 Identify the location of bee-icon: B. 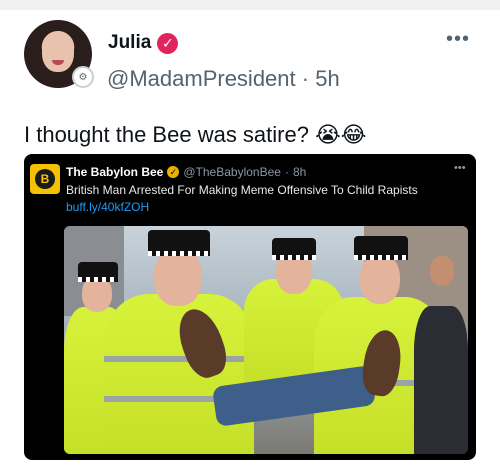
(45, 179).